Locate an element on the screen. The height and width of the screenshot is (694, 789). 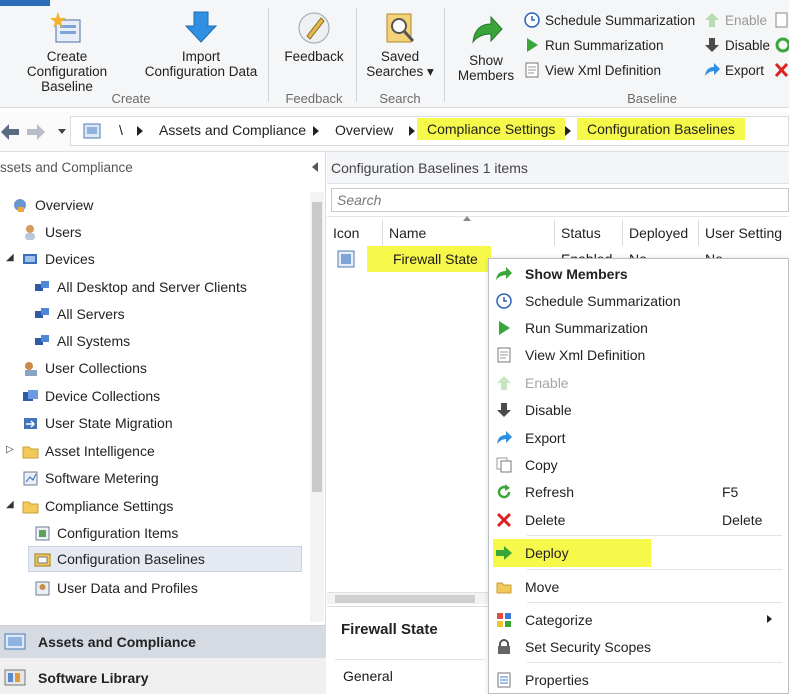
menu-item-disable: Disable is located at coordinates (638, 409).